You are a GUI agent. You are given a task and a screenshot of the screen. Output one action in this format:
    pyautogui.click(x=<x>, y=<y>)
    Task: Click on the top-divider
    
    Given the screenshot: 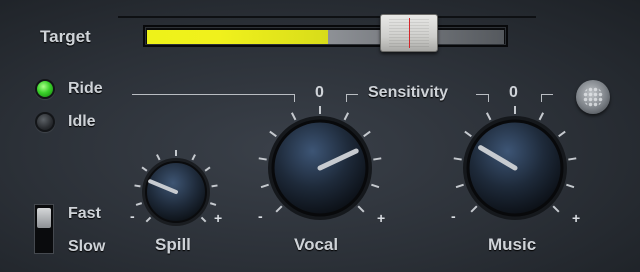 What is the action you would take?
    pyautogui.click(x=327, y=17)
    